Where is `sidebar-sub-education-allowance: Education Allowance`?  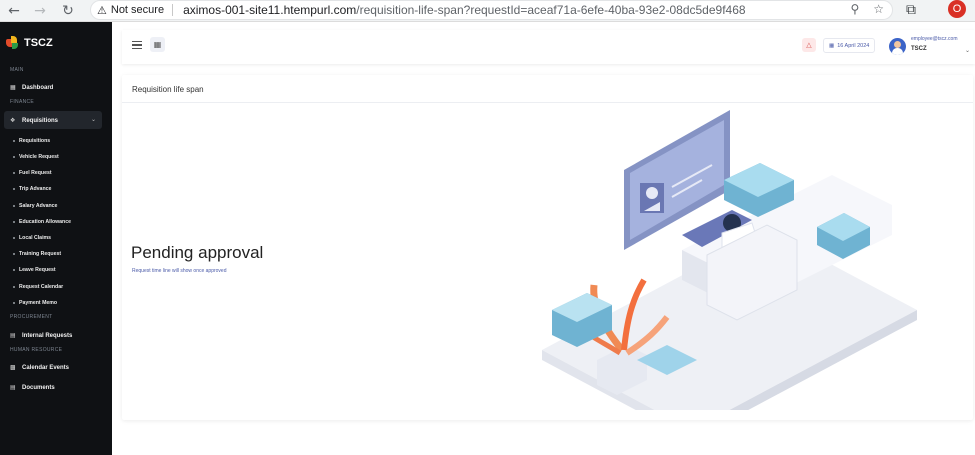 sidebar-sub-education-allowance: Education Allowance is located at coordinates (42, 222).